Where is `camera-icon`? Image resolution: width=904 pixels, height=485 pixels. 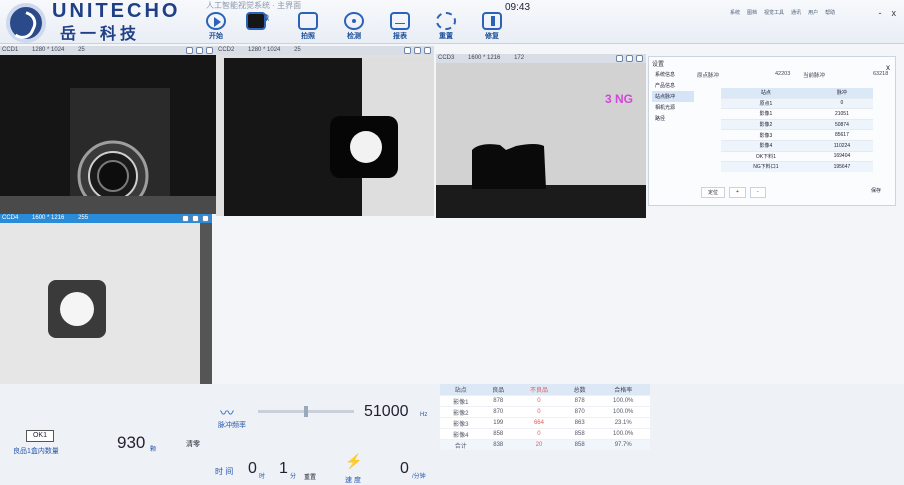
camera-icon is located at coordinates (308, 21).